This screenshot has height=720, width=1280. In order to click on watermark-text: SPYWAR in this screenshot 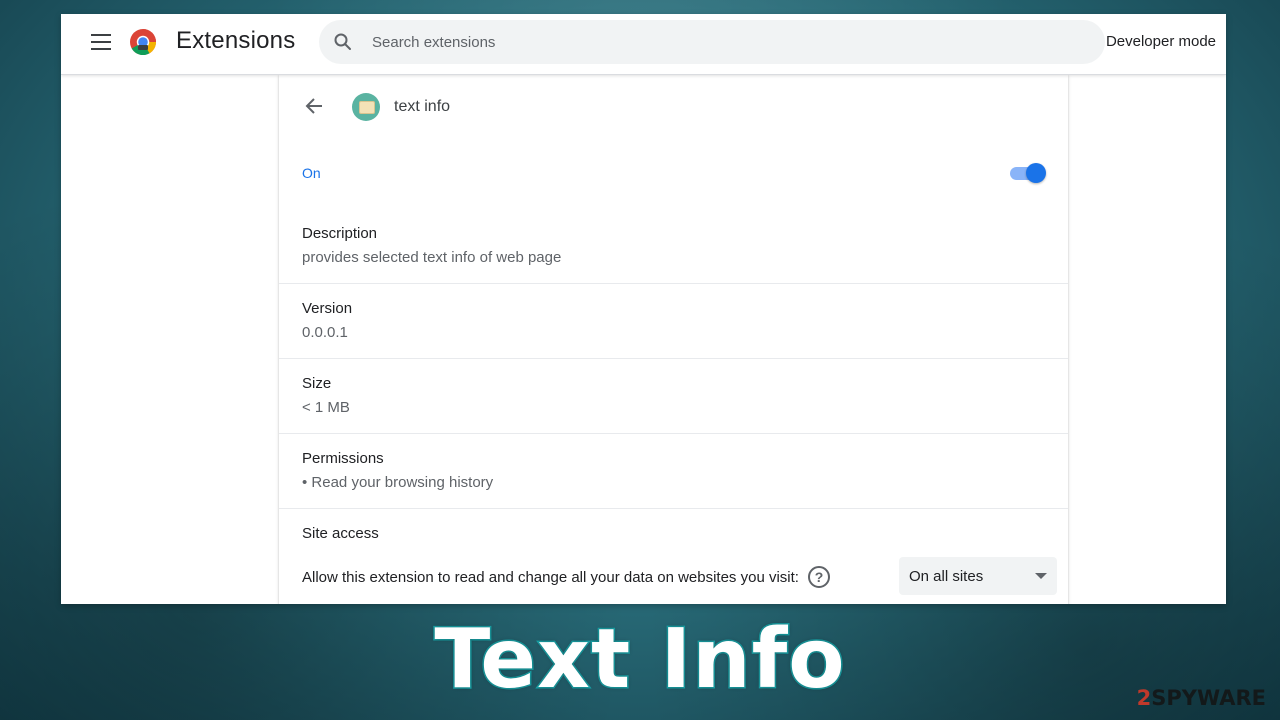, I will do `click(1201, 698)`.